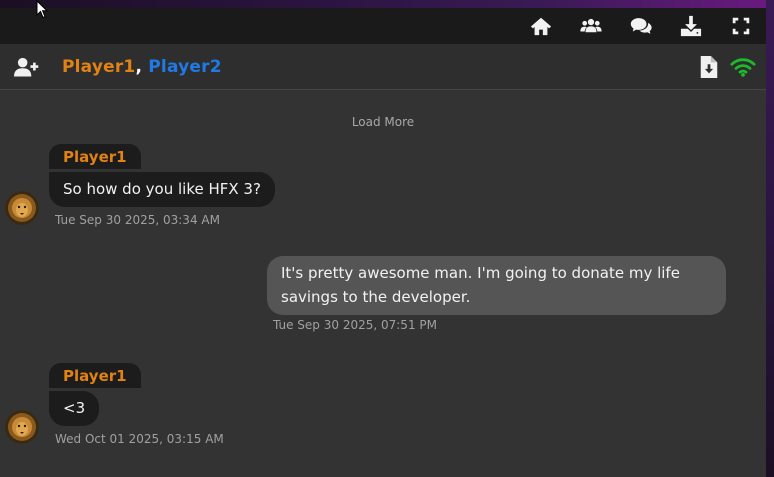 The height and width of the screenshot is (477, 774). What do you see at coordinates (591, 26) in the screenshot?
I see `users-icon` at bounding box center [591, 26].